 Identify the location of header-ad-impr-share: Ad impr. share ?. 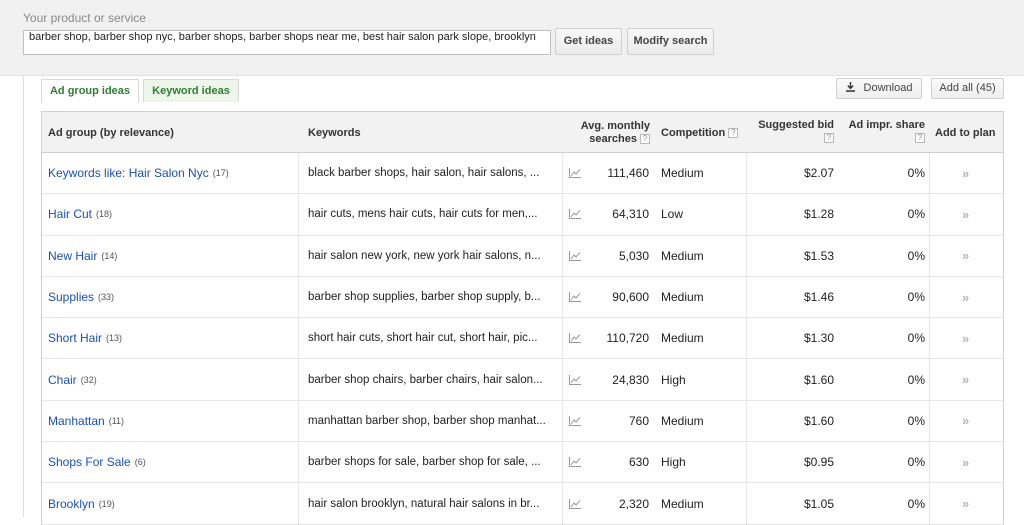
(883, 132).